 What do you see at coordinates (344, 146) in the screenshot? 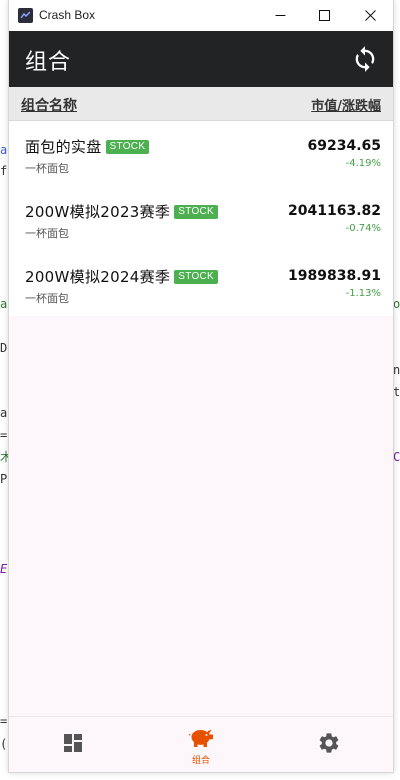
I see `portfolio-value: 69234.65` at bounding box center [344, 146].